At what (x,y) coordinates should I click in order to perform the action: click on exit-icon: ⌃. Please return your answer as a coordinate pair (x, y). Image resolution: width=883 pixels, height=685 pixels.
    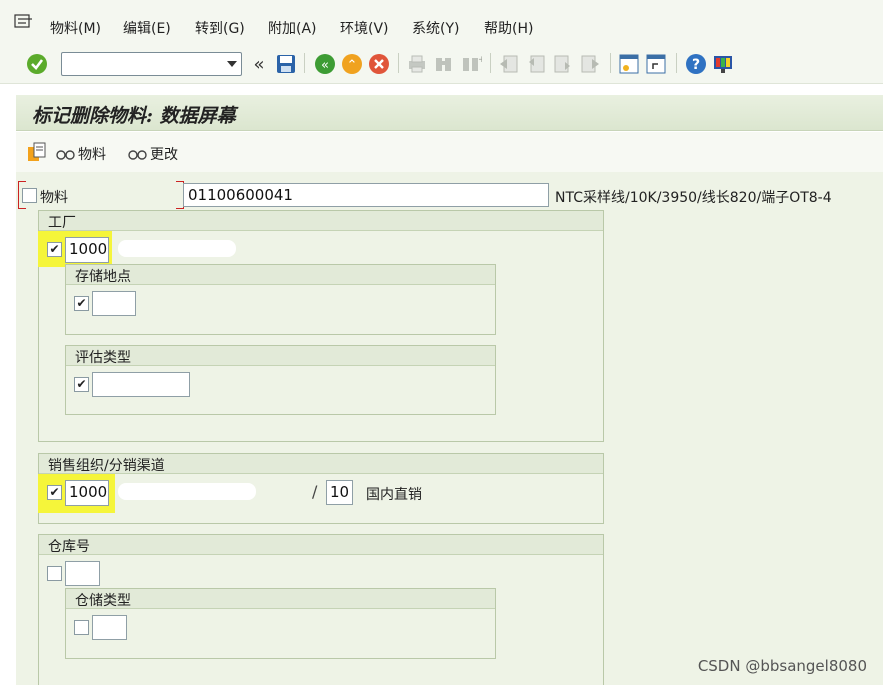
    Looking at the image, I should click on (352, 64).